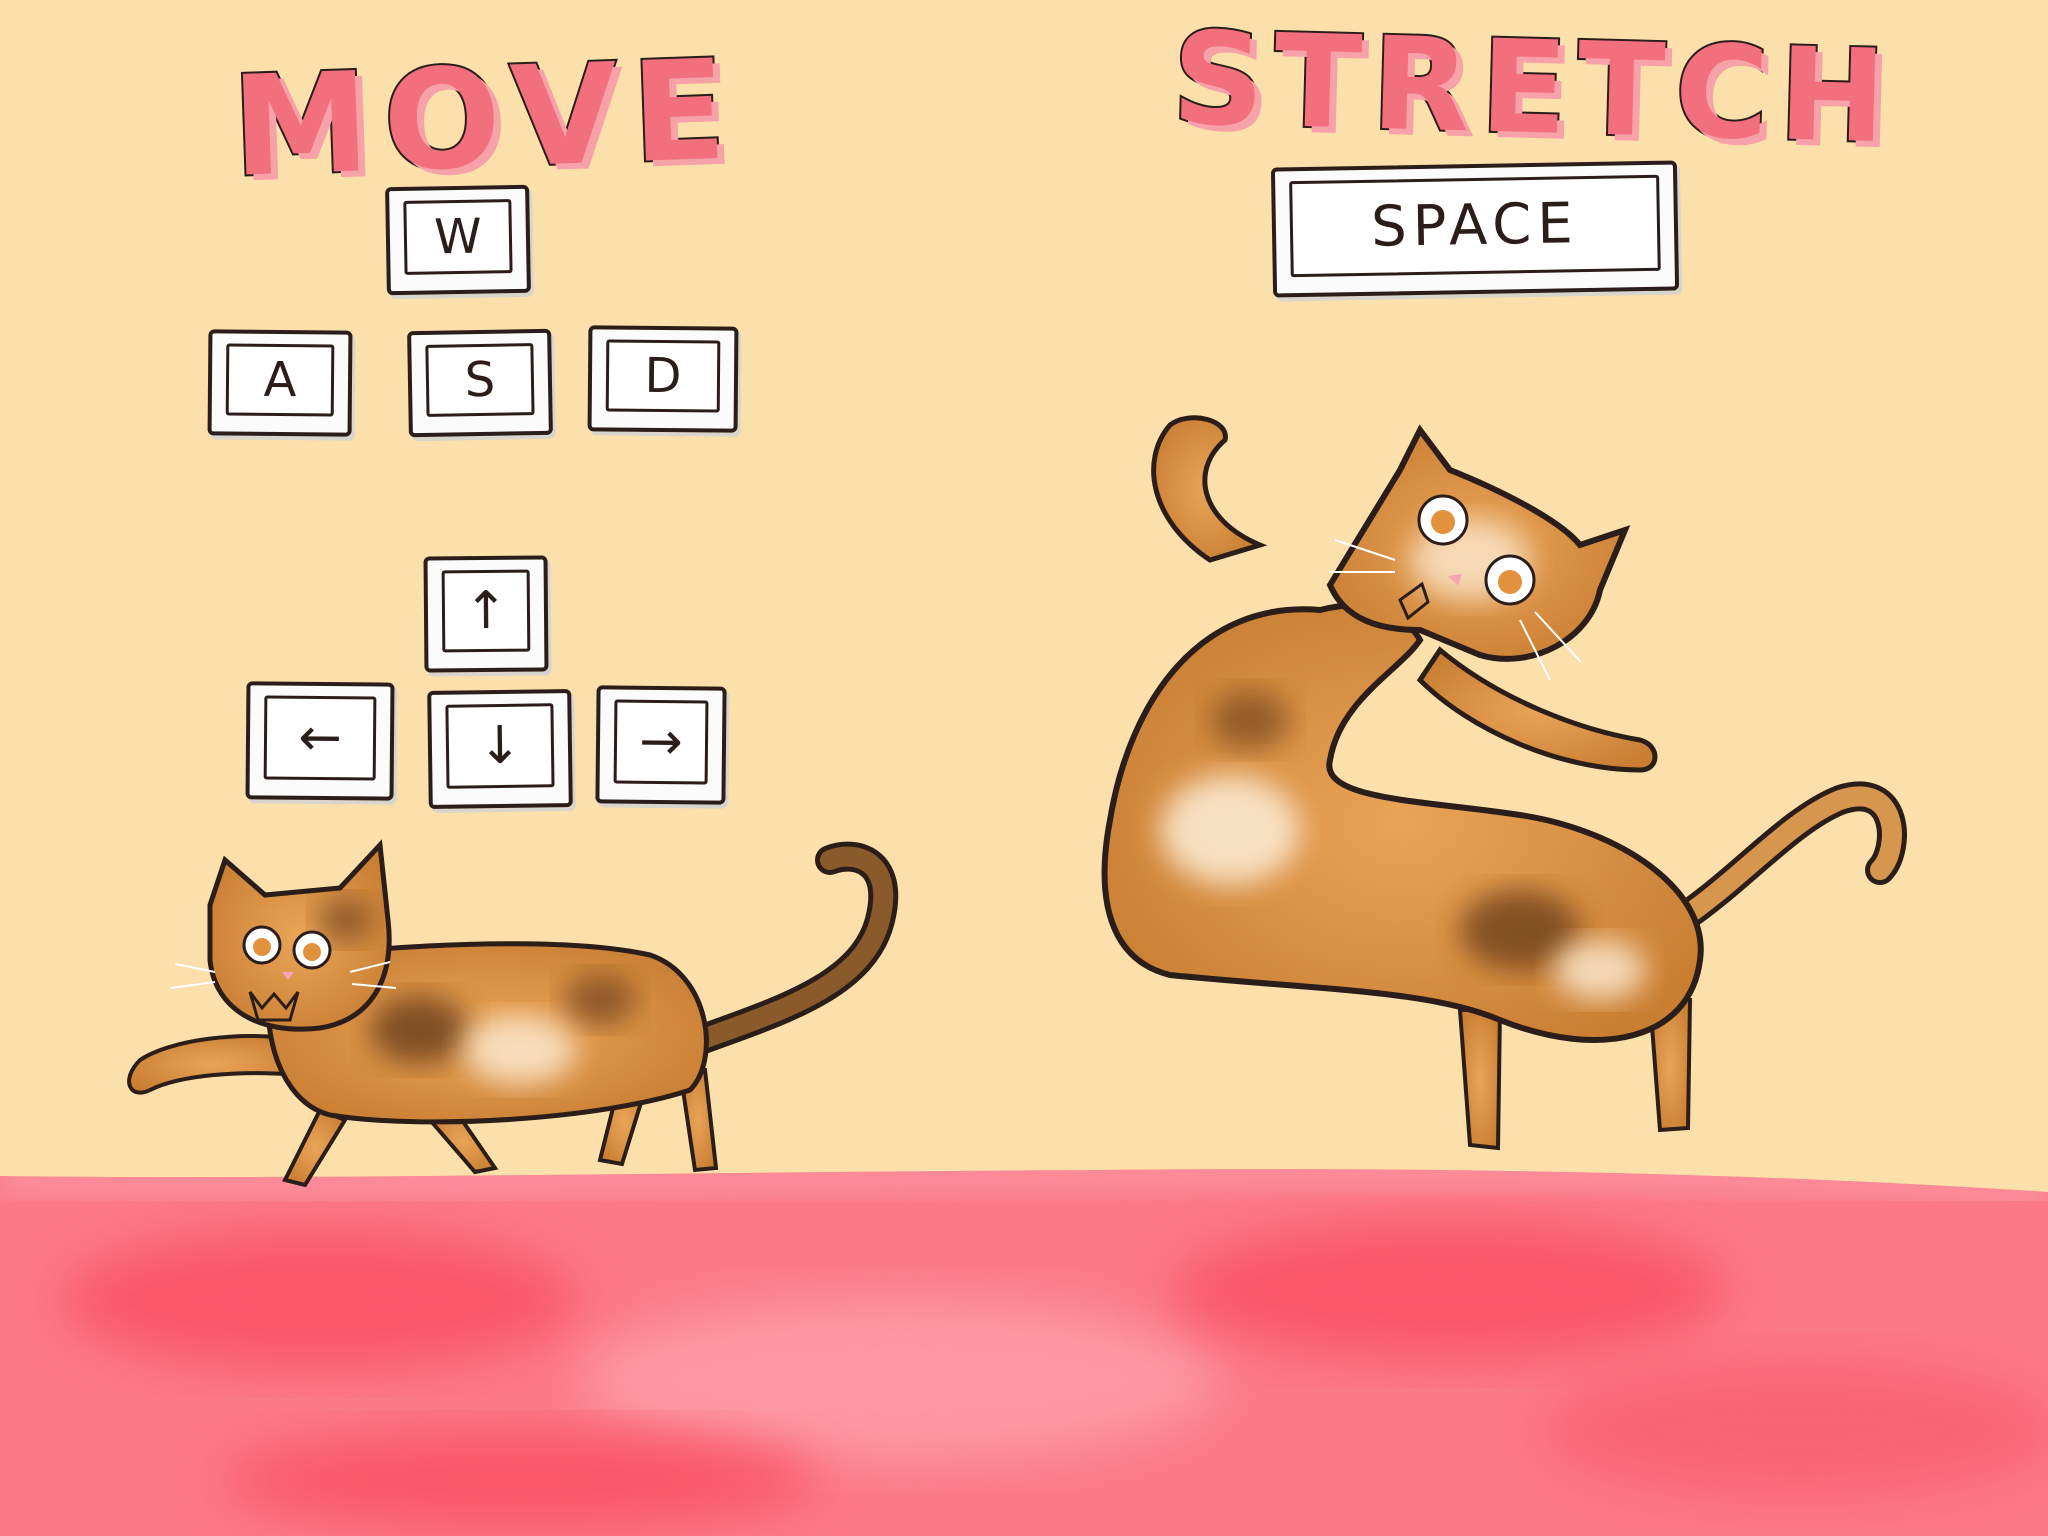 This screenshot has width=2048, height=1536. Describe the element at coordinates (458, 237) in the screenshot. I see `key-w-label: W` at that location.